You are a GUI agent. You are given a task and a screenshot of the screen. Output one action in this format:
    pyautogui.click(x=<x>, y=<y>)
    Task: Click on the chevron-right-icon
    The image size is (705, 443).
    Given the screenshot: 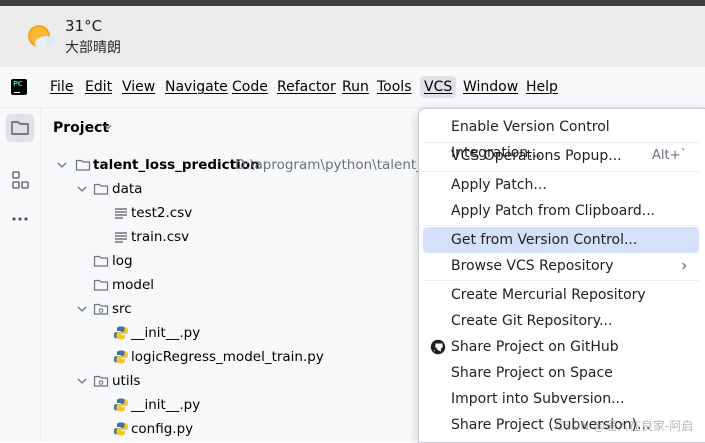 What is the action you would take?
    pyautogui.click(x=684, y=266)
    